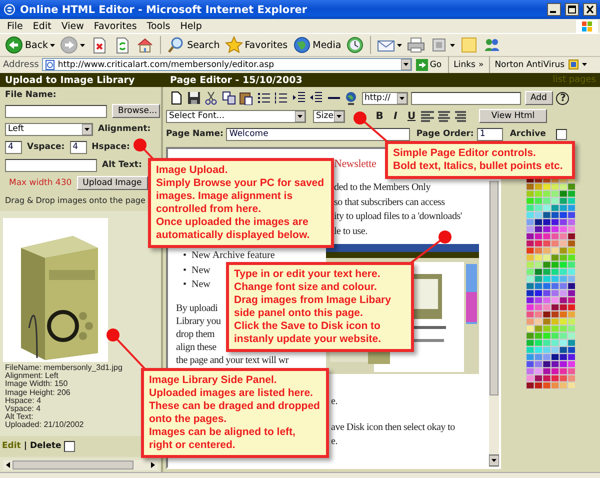 This screenshot has width=600, height=478. Describe the element at coordinates (422, 64) in the screenshot. I see `arrow-icon` at that location.